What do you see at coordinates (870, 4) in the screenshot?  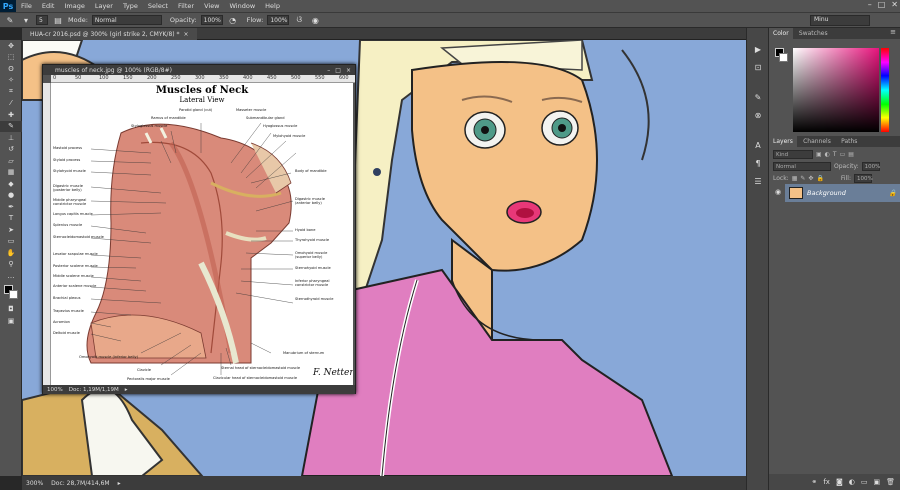 I see `minimize-button: –` at bounding box center [870, 4].